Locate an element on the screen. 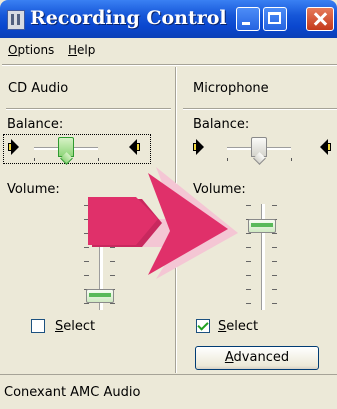 This screenshot has width=337, height=409. advanced-label-accel: A is located at coordinates (229, 357).